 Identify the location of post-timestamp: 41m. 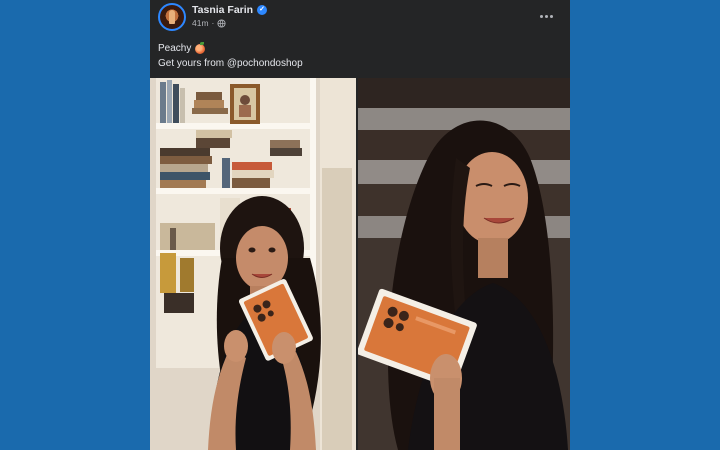
(200, 23).